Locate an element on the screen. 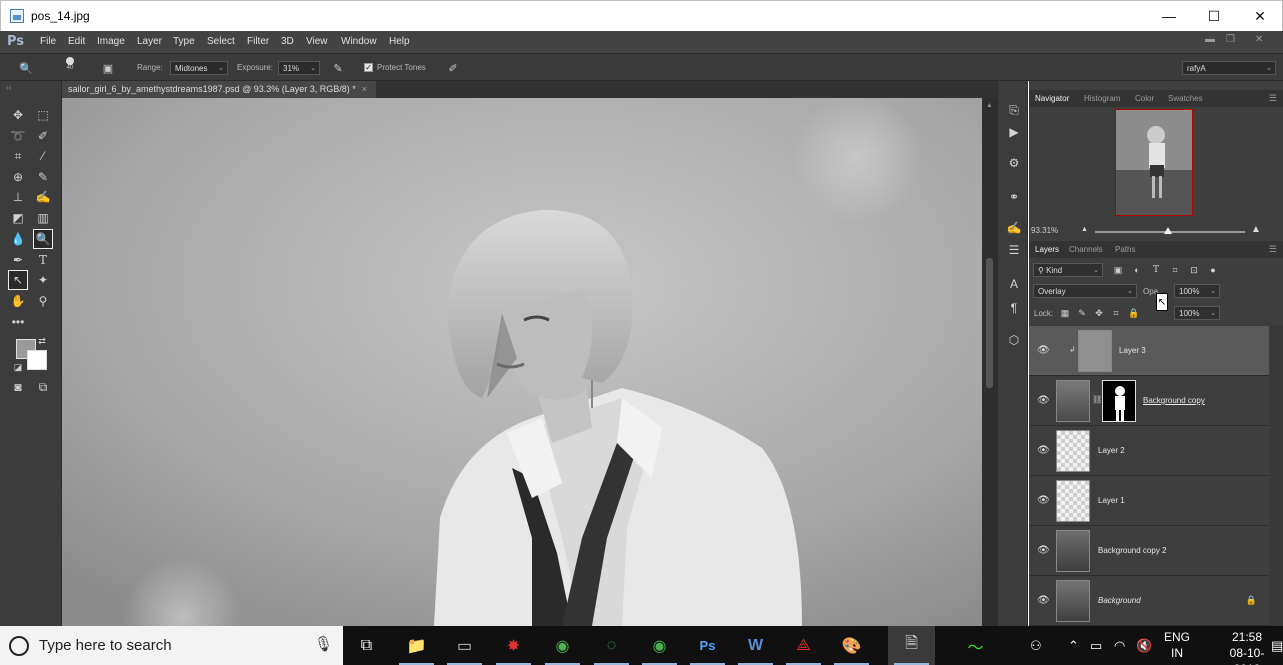 This screenshot has height=665, width=1283. quick-mask-icon: ◙ is located at coordinates (18, 387).